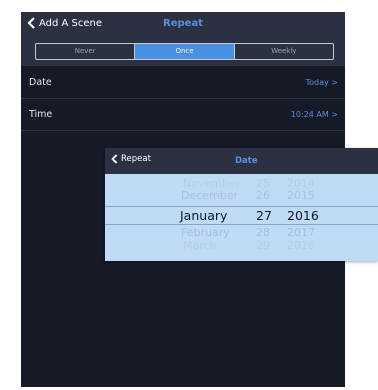 This screenshot has height=390, width=378. What do you see at coordinates (241, 246) in the screenshot?
I see `picker-row: March 29 2018` at bounding box center [241, 246].